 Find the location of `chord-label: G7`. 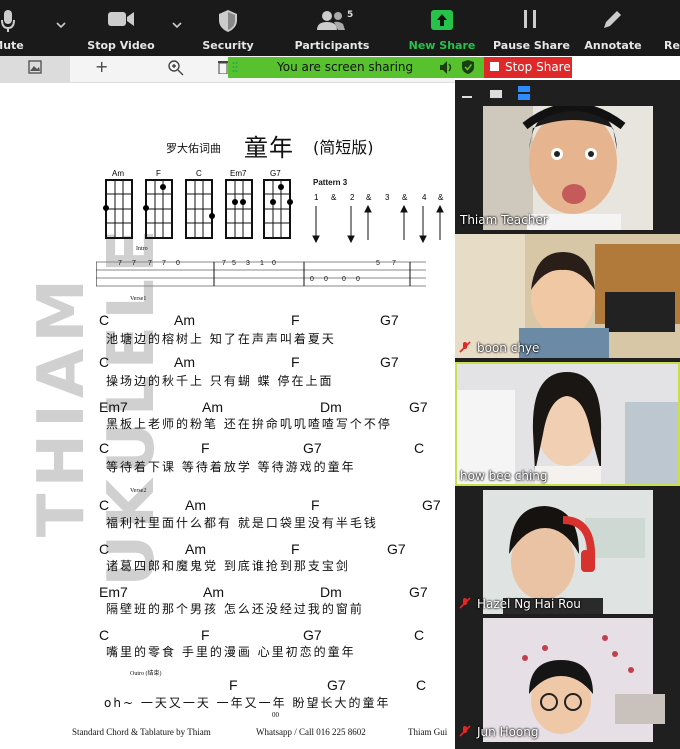

chord-label: G7 is located at coordinates (275, 173).